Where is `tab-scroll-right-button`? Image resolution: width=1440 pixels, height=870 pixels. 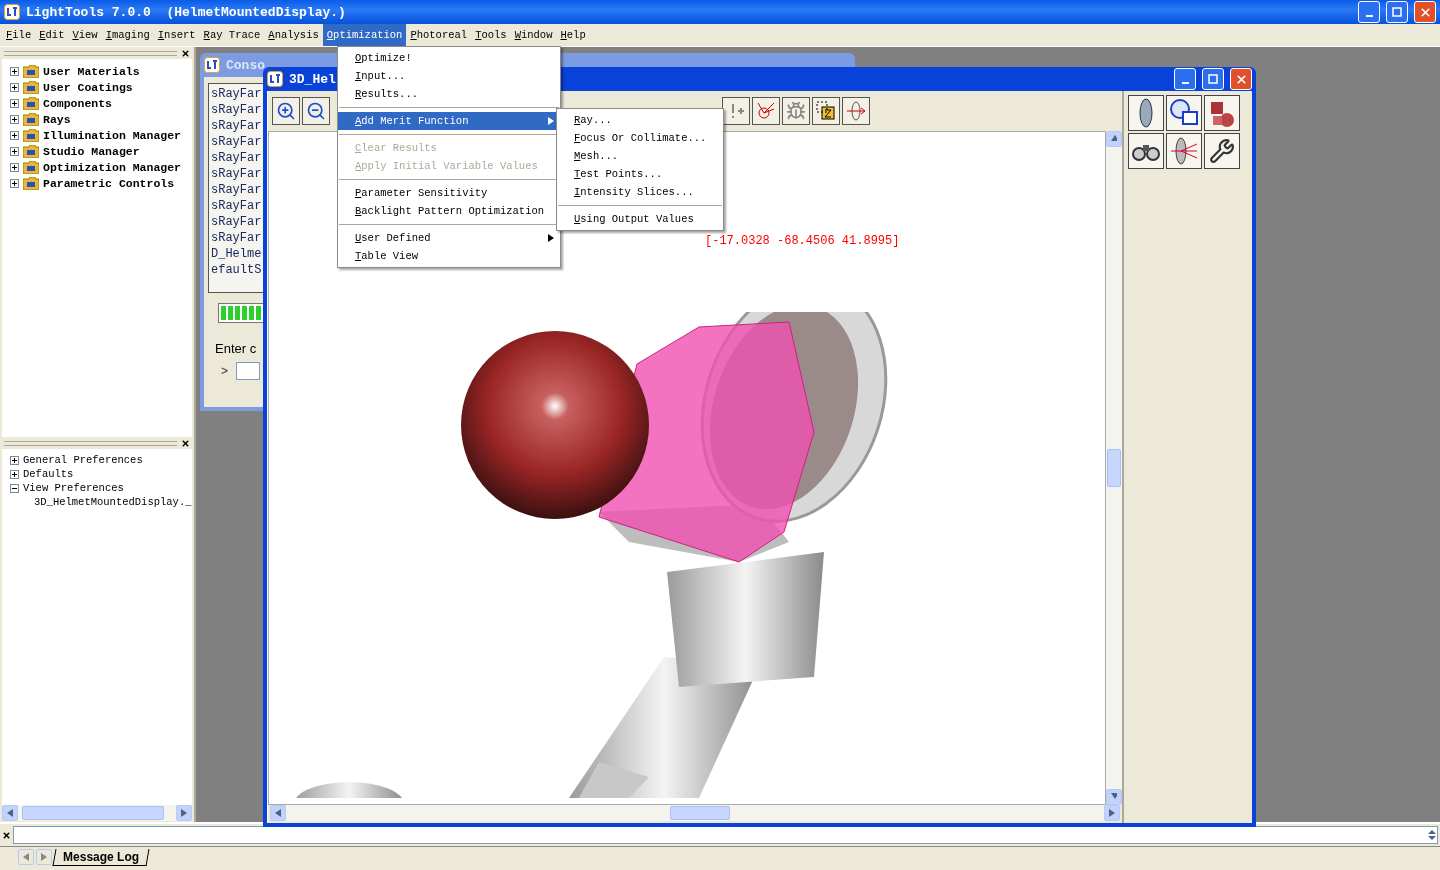 tab-scroll-right-button is located at coordinates (44, 857).